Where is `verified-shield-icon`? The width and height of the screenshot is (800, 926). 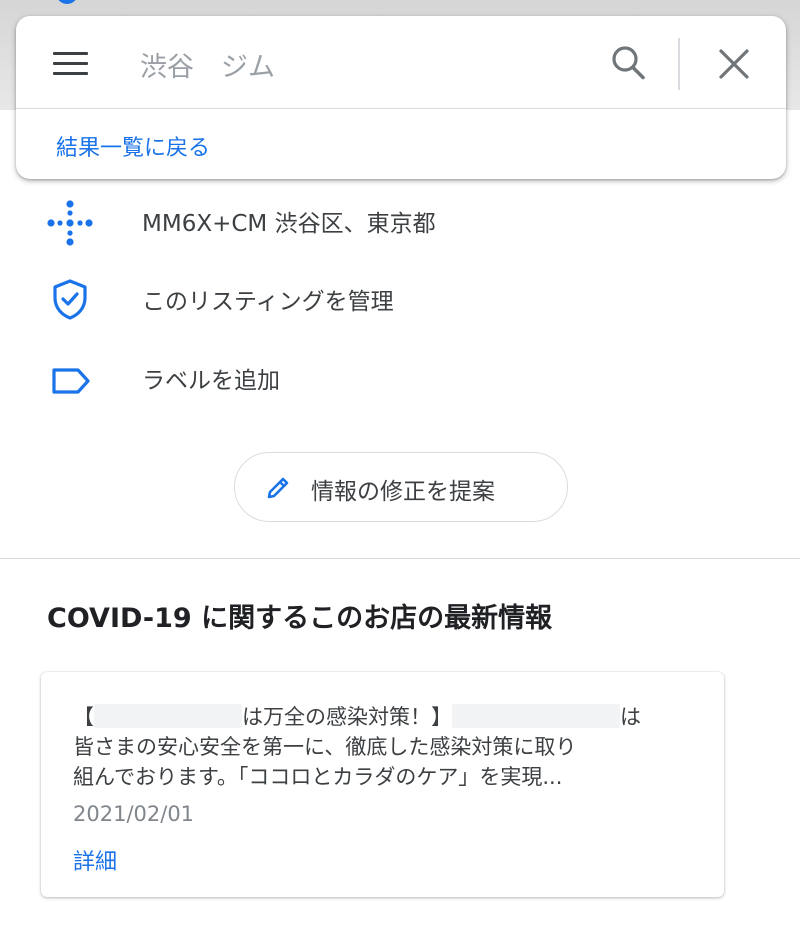
verified-shield-icon is located at coordinates (71, 298).